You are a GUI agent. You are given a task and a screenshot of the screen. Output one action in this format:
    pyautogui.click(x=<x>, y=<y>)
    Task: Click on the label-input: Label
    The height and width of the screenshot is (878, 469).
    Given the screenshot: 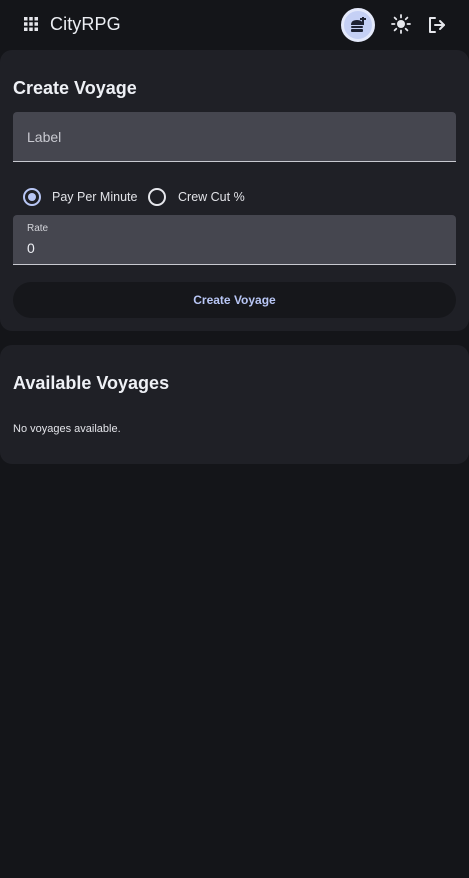 What is the action you would take?
    pyautogui.click(x=234, y=137)
    